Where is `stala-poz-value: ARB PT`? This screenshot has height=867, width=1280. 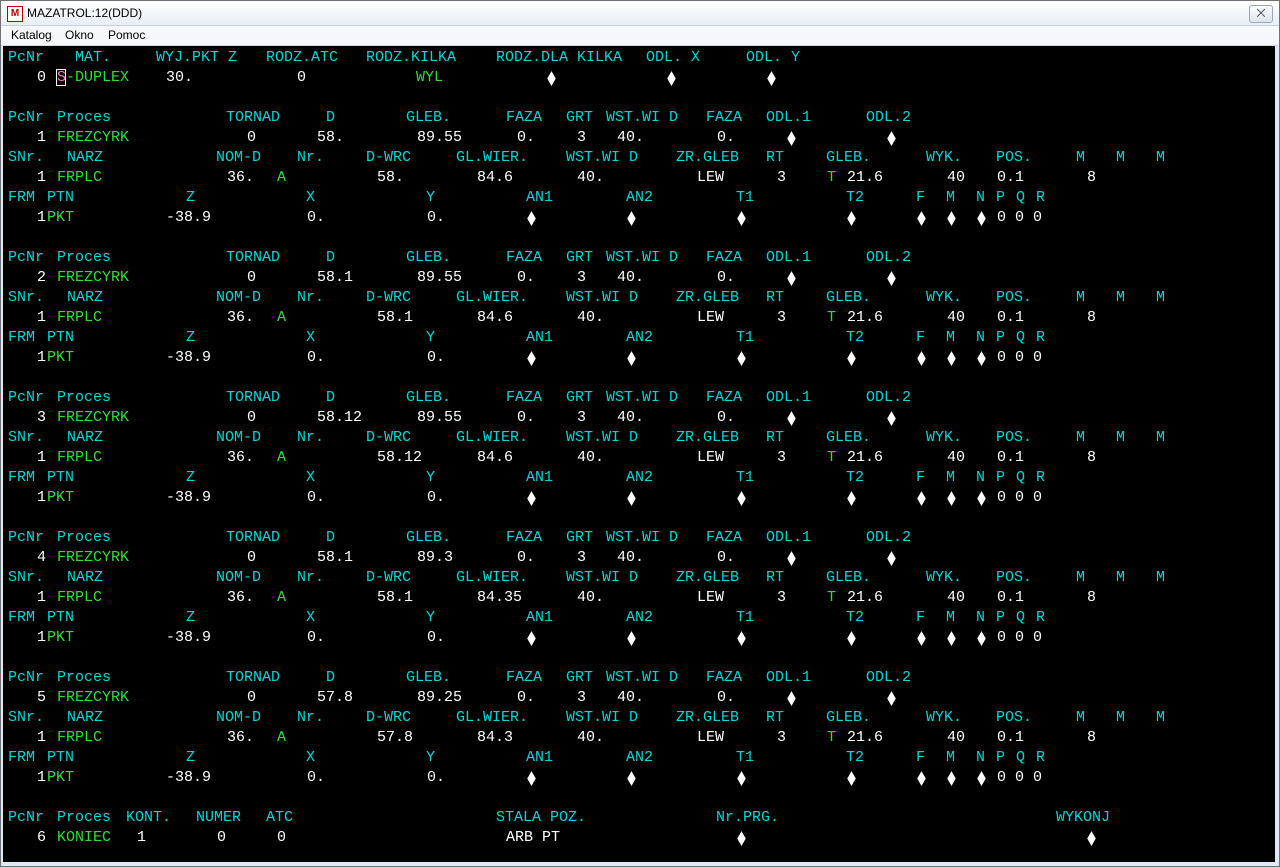 stala-poz-value: ARB PT is located at coordinates (533, 838).